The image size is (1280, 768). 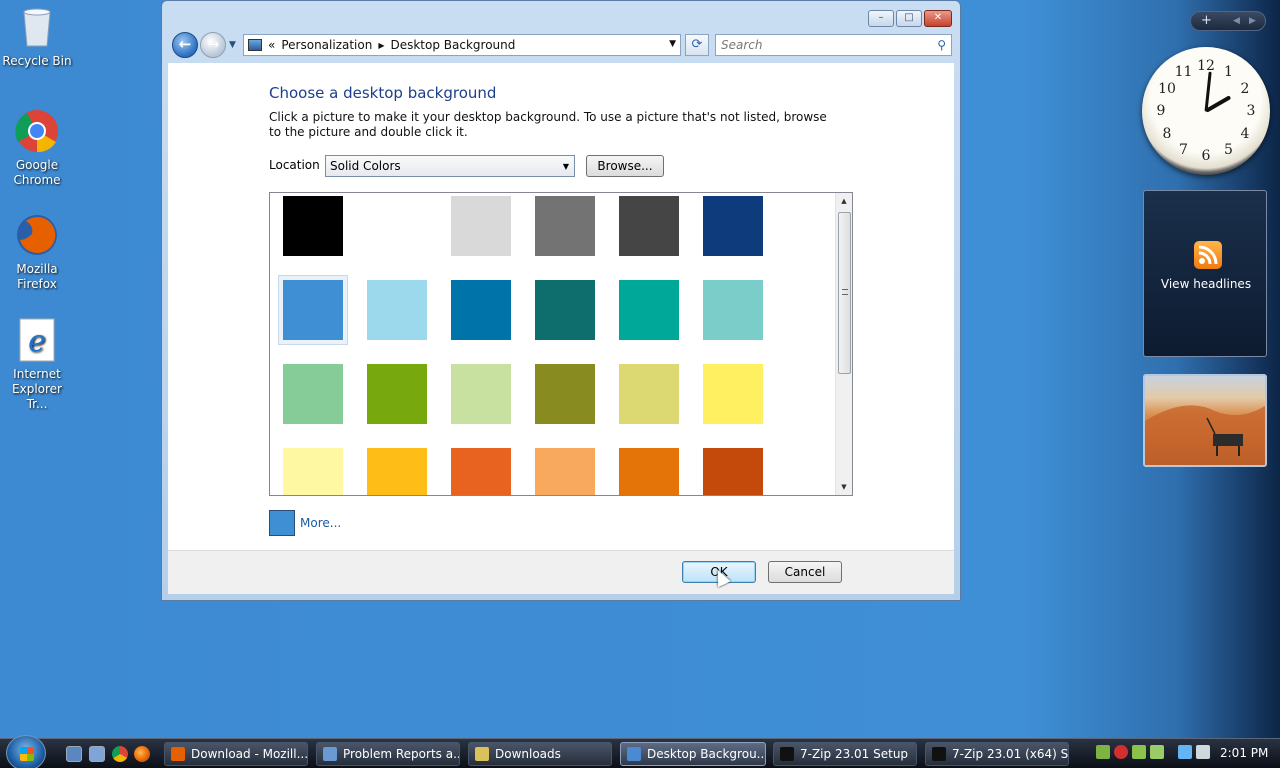 I want to click on back-button: ←, so click(x=185, y=45).